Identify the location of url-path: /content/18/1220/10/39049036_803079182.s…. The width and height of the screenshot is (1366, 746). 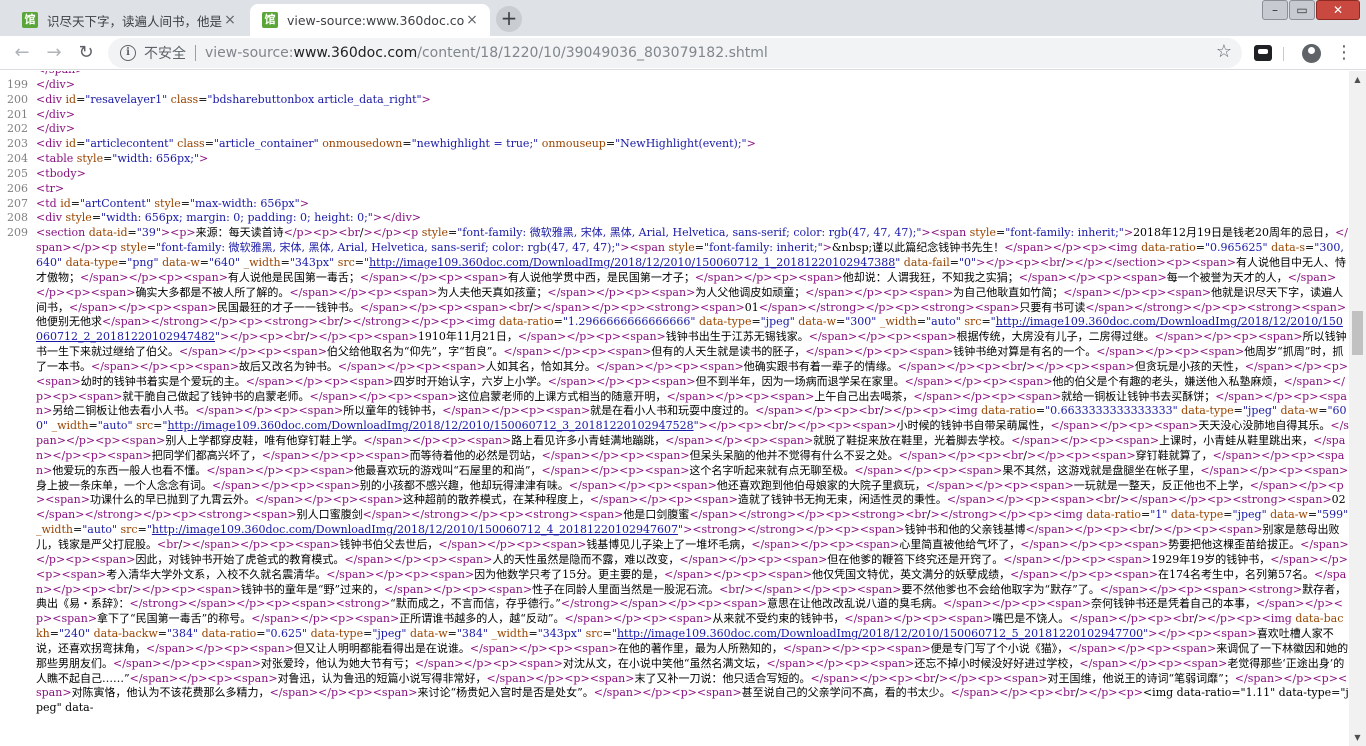
(592, 53).